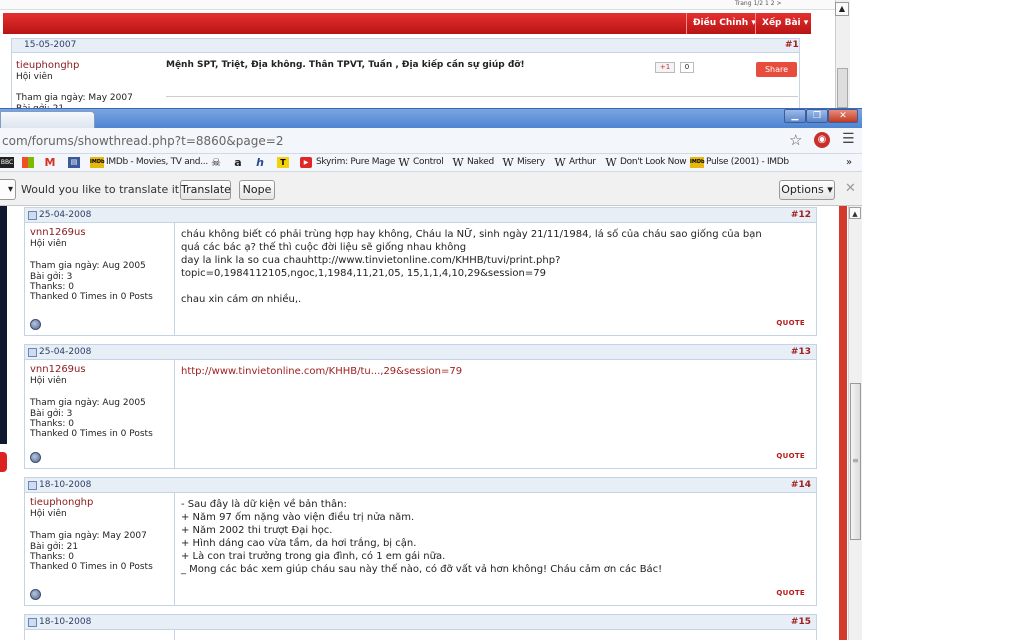  Describe the element at coordinates (260, 162) in the screenshot. I see `h-icon: h` at that location.